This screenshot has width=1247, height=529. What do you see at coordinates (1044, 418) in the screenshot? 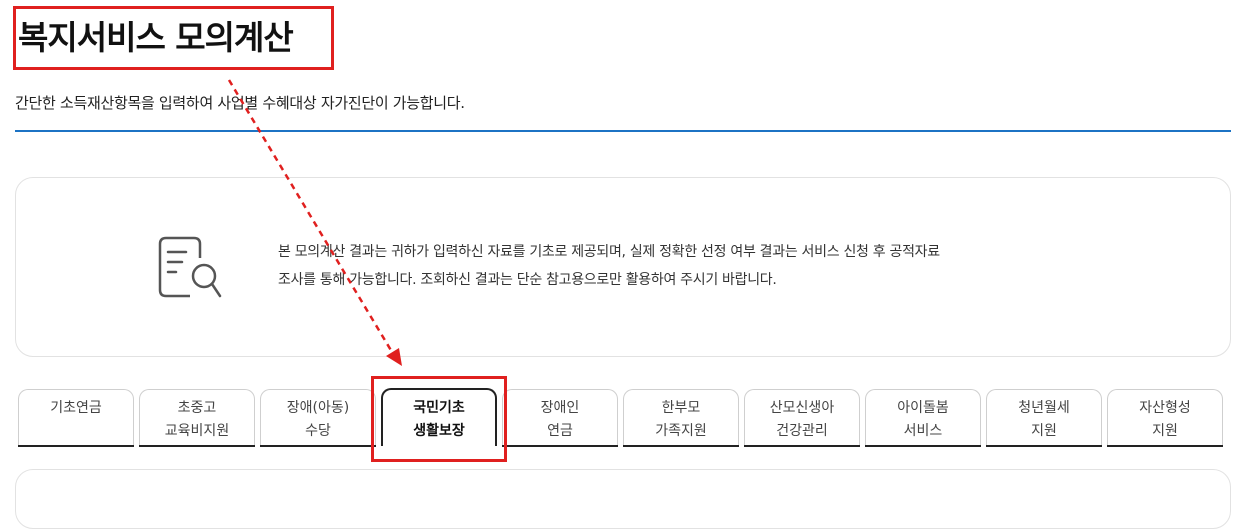
I see `tab-youth-rent-support: 청년월세 지원` at bounding box center [1044, 418].